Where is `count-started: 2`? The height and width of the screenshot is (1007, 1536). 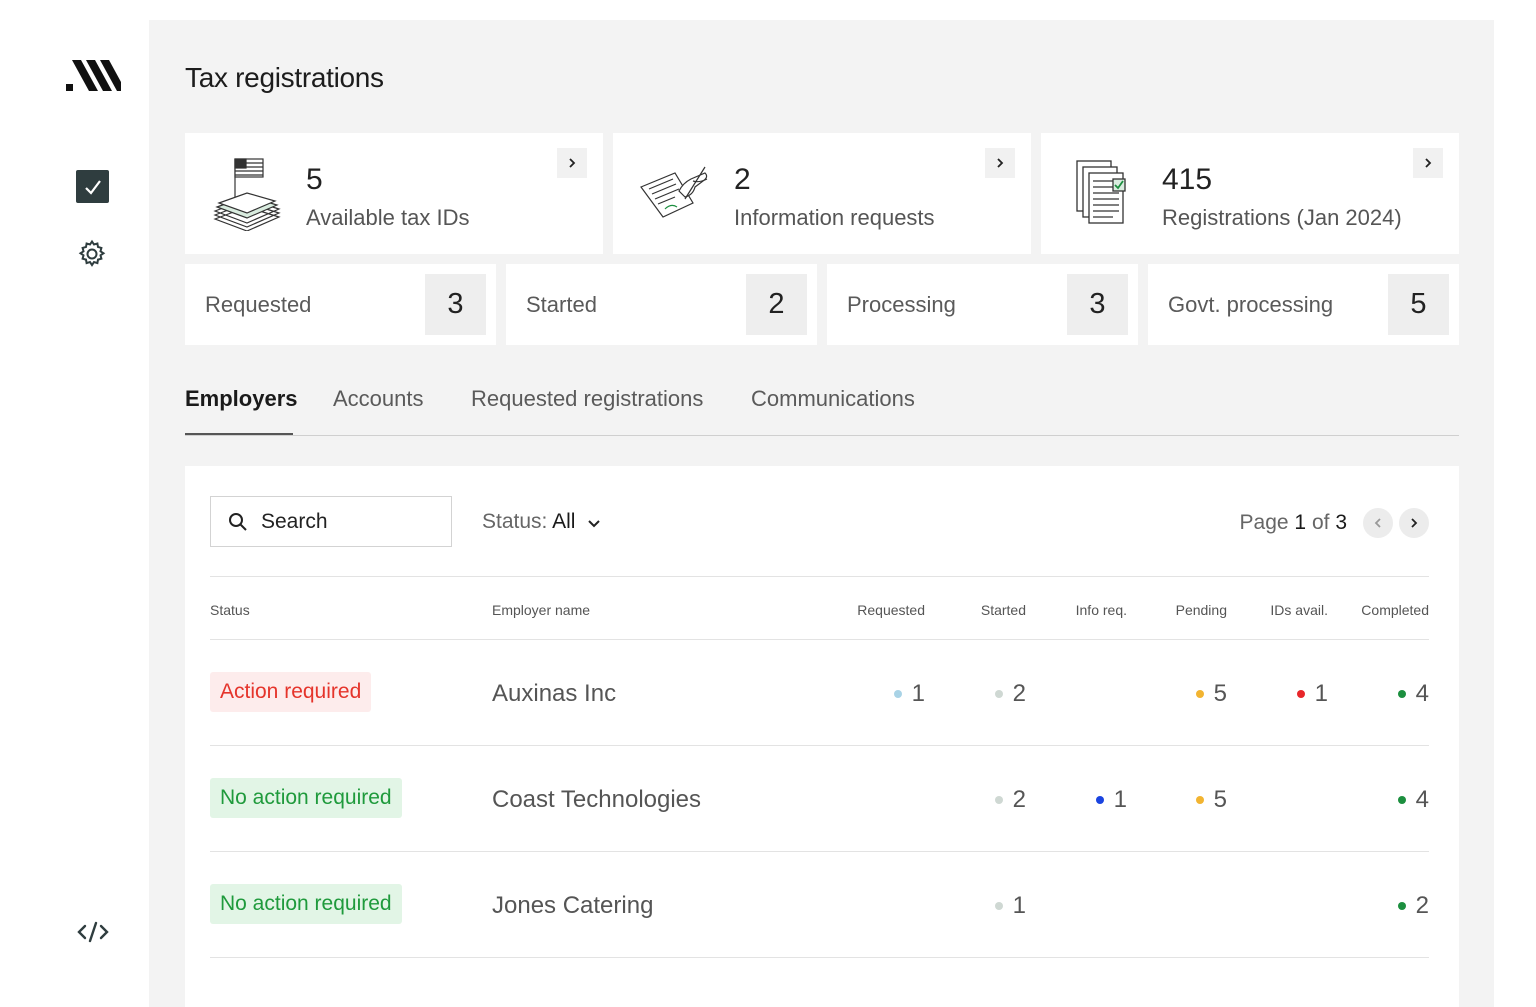 count-started: 2 is located at coordinates (1010, 694).